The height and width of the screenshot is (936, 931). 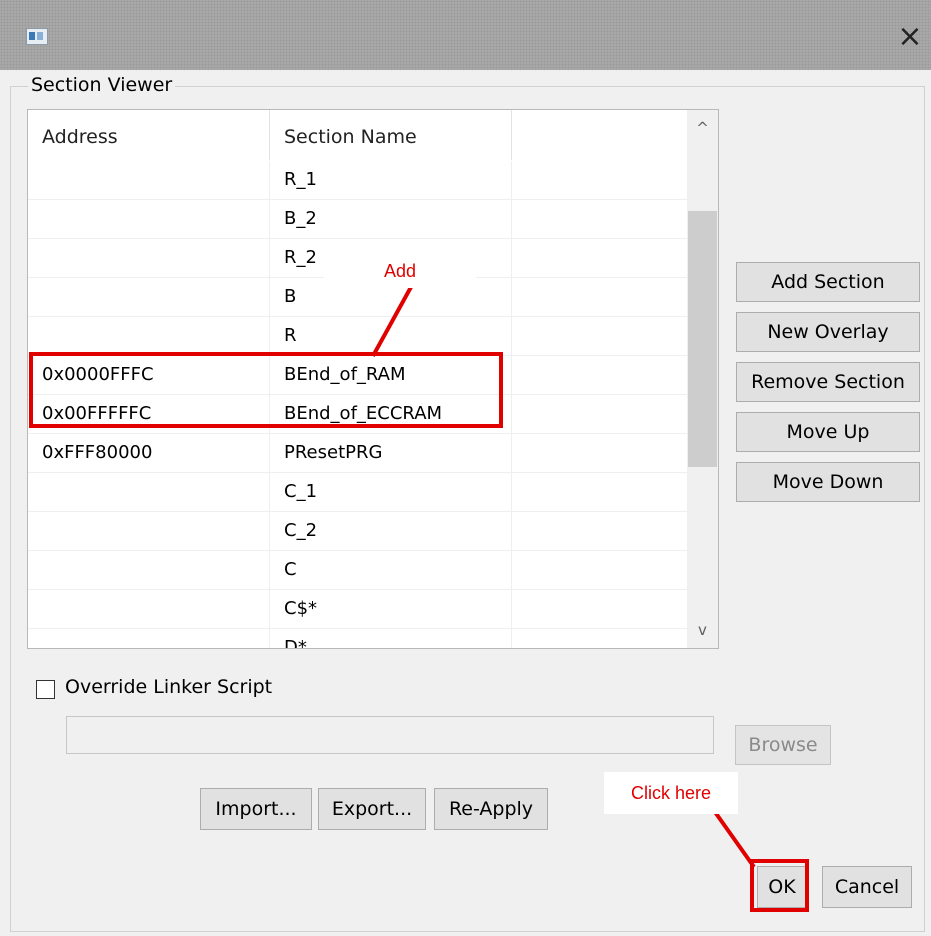 What do you see at coordinates (400, 271) in the screenshot?
I see `add-annotation-label: Add` at bounding box center [400, 271].